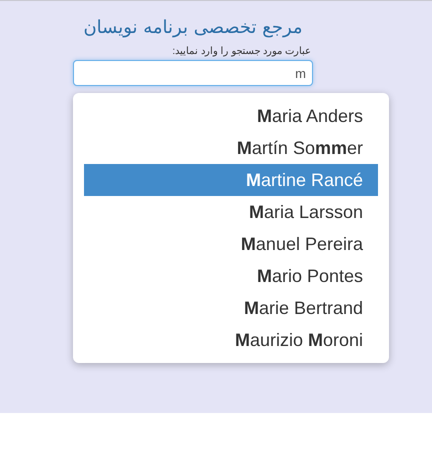 The width and height of the screenshot is (432, 465). Describe the element at coordinates (193, 28) in the screenshot. I see `page-title: مرجع تخصصی برنامه نویسان` at that location.